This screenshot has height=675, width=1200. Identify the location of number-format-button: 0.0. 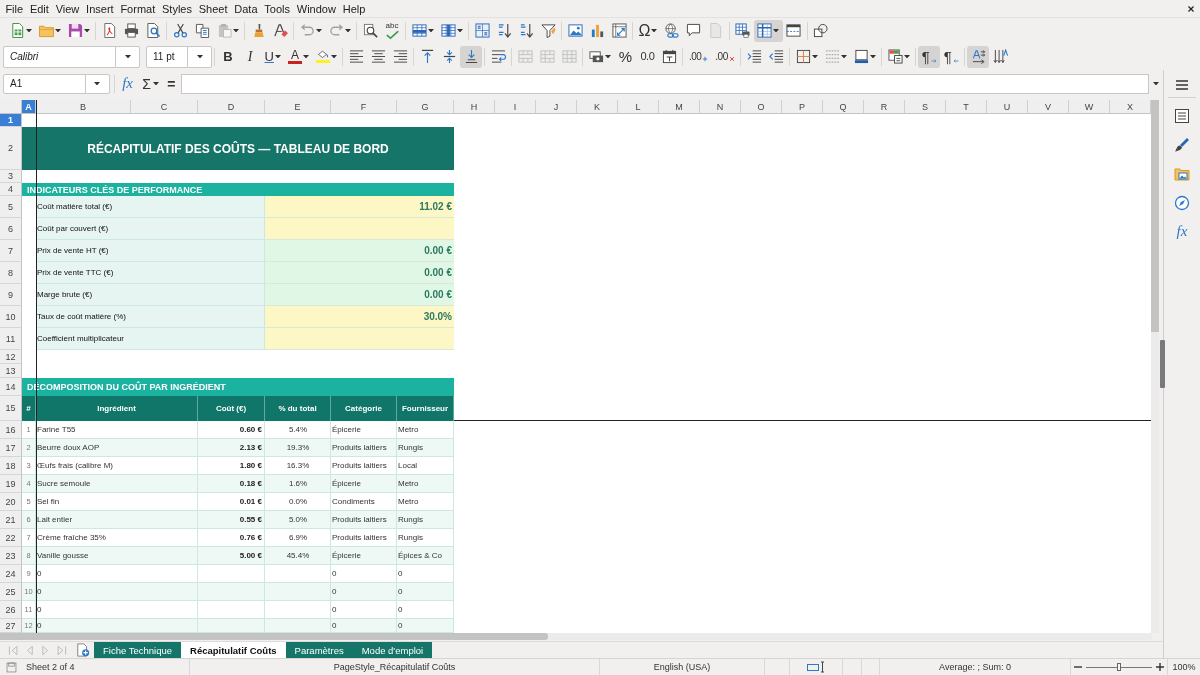
(647, 56).